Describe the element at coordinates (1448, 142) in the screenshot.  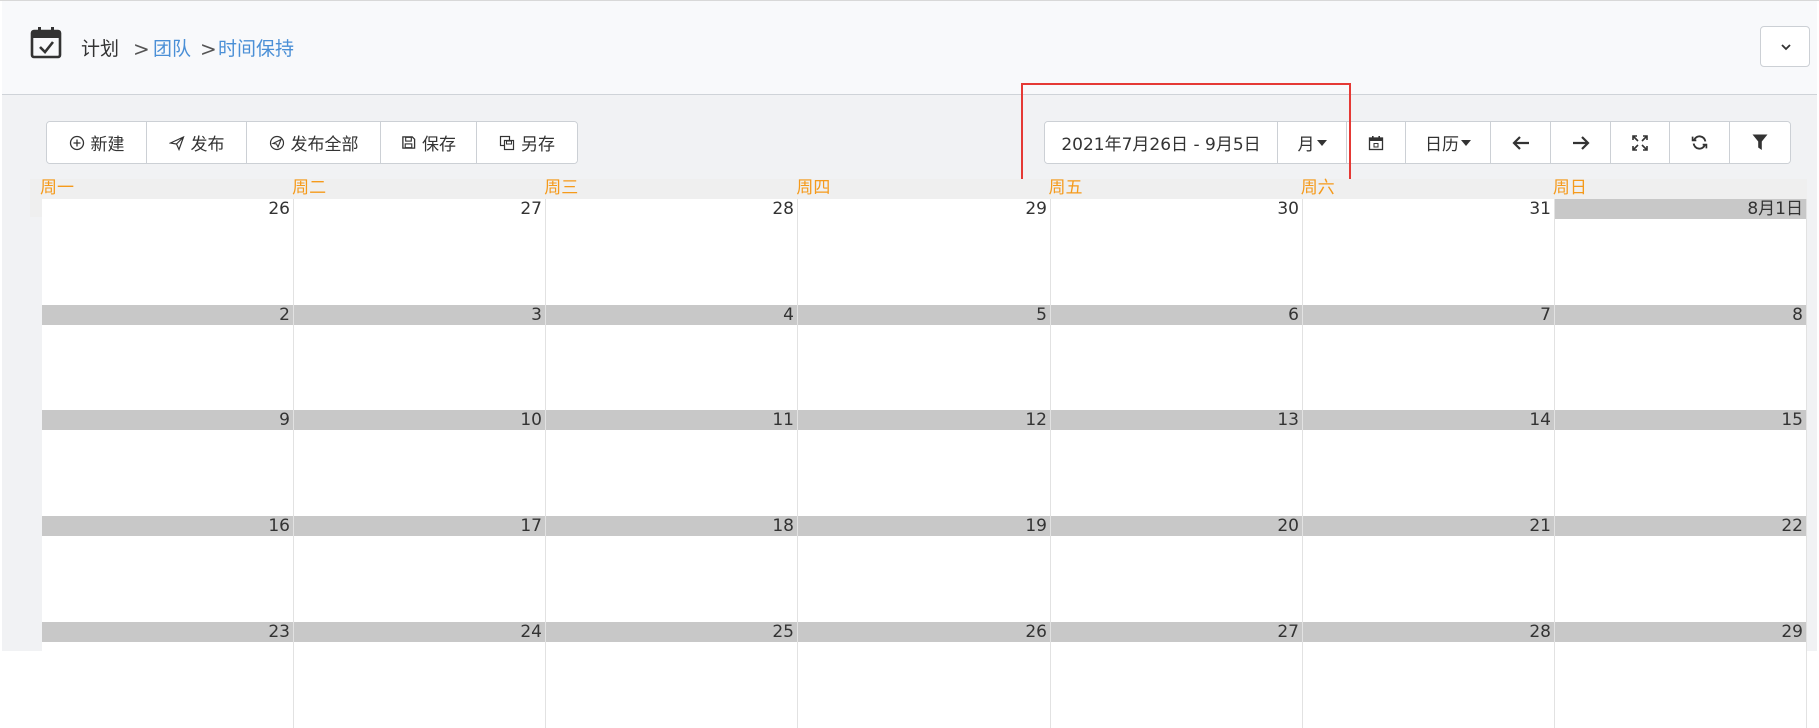
I see `calendar-type-dropdown: 日历` at that location.